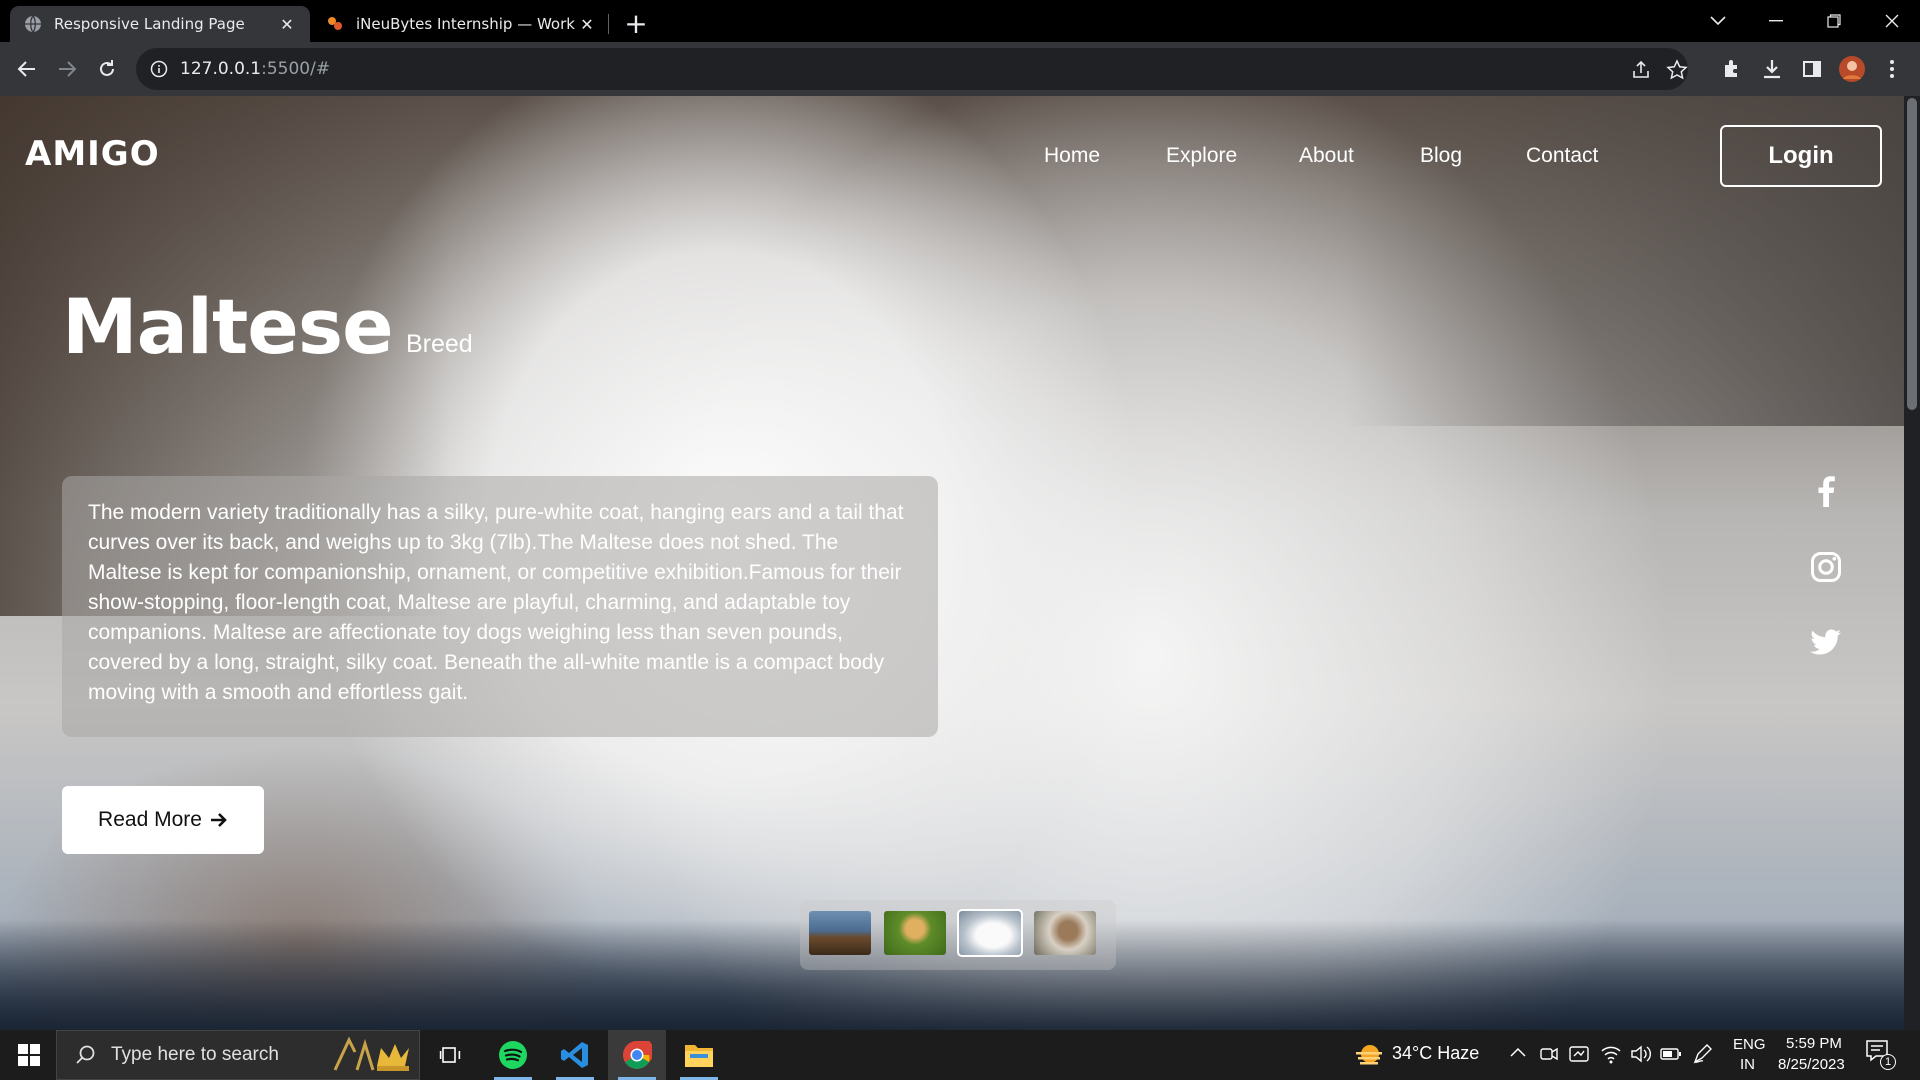 This screenshot has height=1080, width=1920. Describe the element at coordinates (1326, 156) in the screenshot. I see `nav-about: About` at that location.